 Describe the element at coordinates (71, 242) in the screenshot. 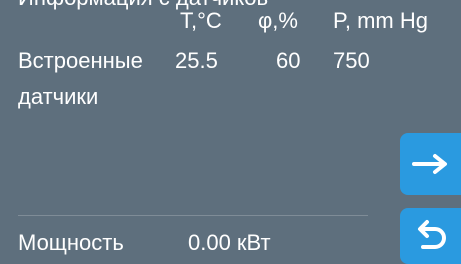

I see `power-label: Мощность` at that location.